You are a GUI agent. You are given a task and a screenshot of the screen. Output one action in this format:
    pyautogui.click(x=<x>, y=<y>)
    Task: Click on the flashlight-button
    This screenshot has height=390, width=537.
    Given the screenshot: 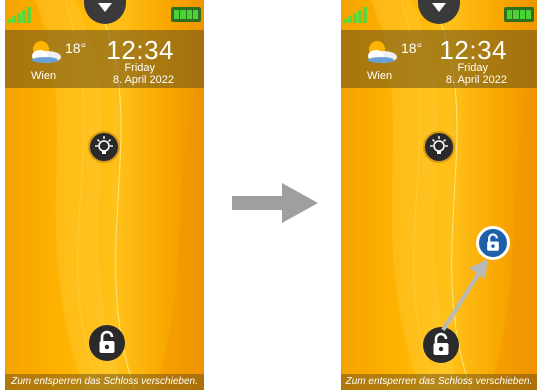 What is the action you would take?
    pyautogui.click(x=104, y=147)
    